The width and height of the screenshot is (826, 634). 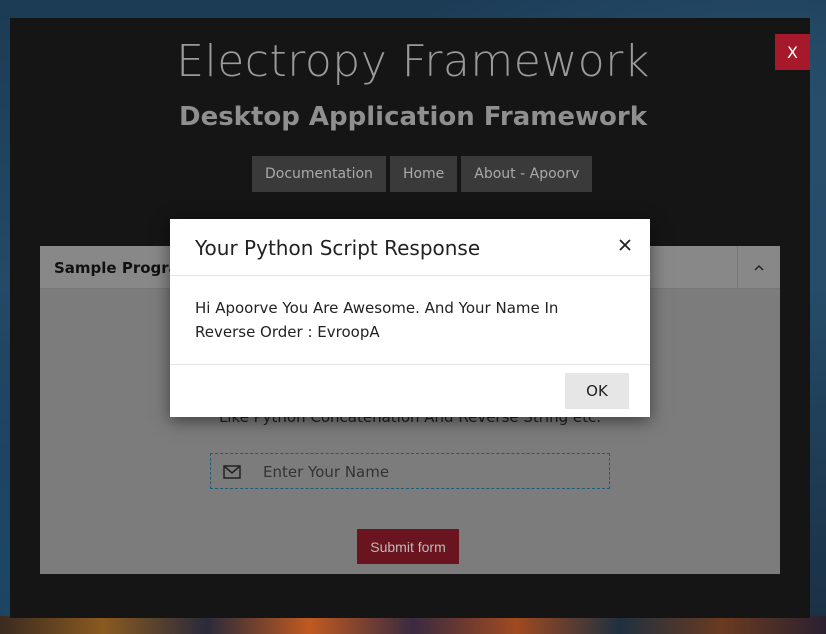 What do you see at coordinates (527, 174) in the screenshot?
I see `nav-about-button: About - Apoorv` at bounding box center [527, 174].